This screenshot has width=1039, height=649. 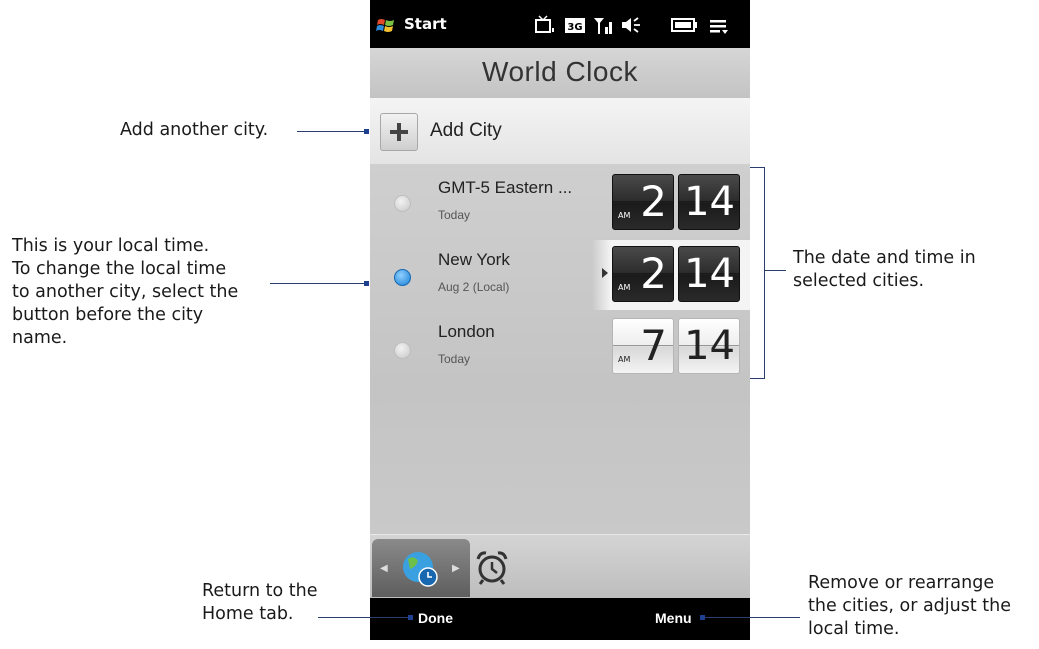 I want to click on city-radio-selected, so click(x=402, y=277).